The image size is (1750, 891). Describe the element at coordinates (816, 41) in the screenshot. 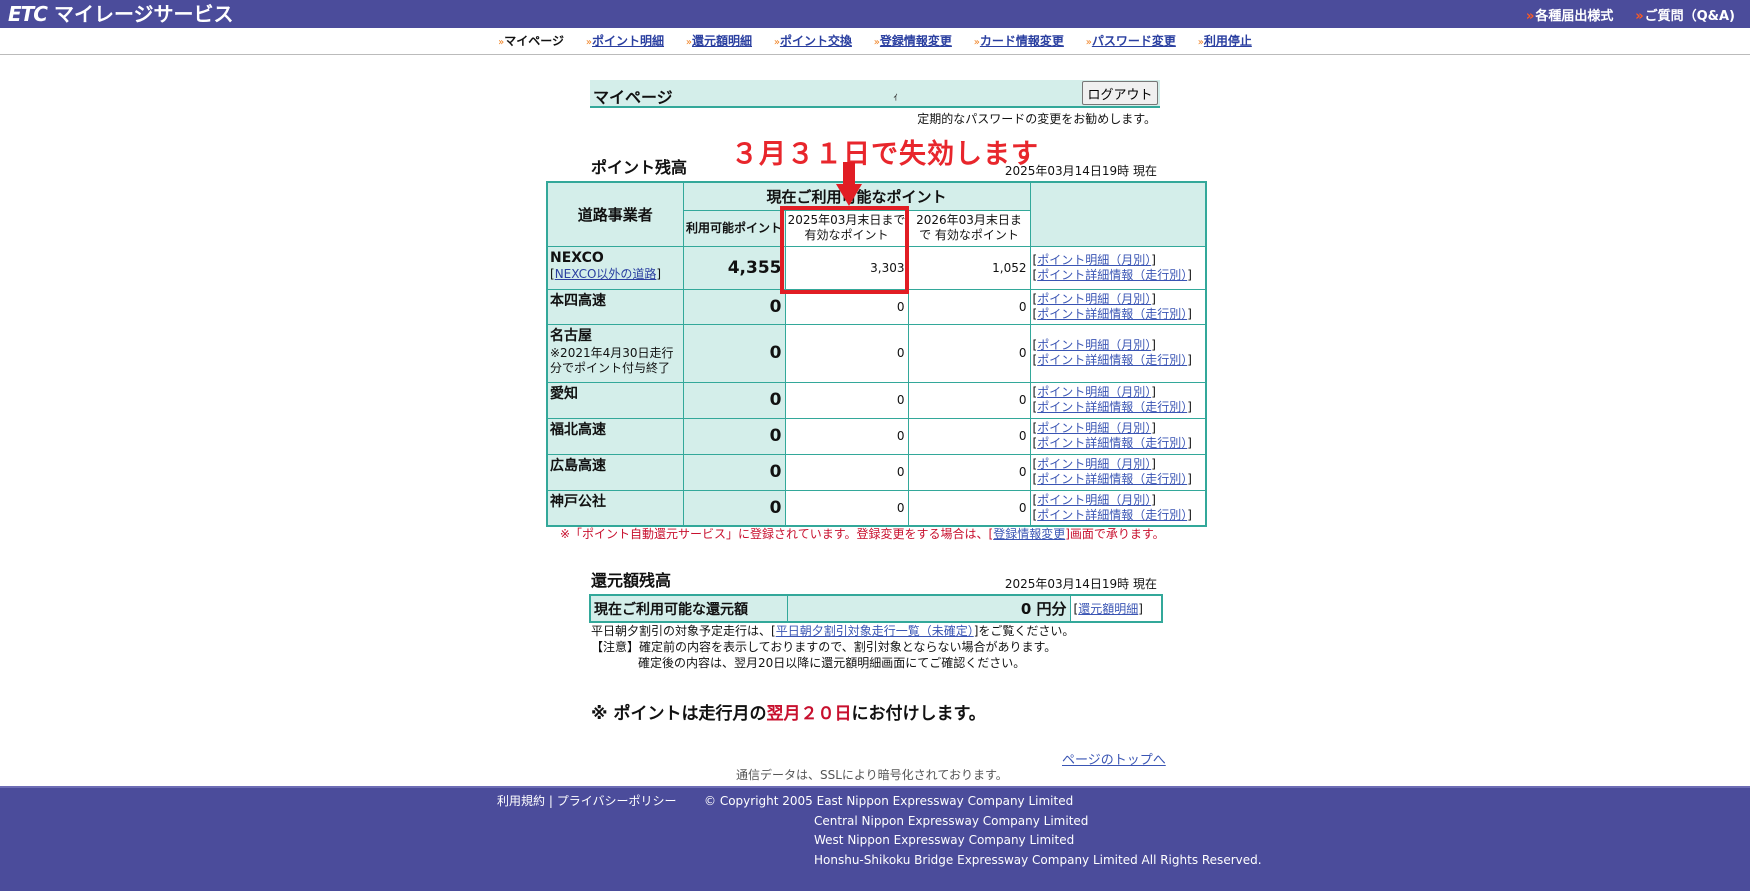

I see `nav-link: ポイント交換` at that location.